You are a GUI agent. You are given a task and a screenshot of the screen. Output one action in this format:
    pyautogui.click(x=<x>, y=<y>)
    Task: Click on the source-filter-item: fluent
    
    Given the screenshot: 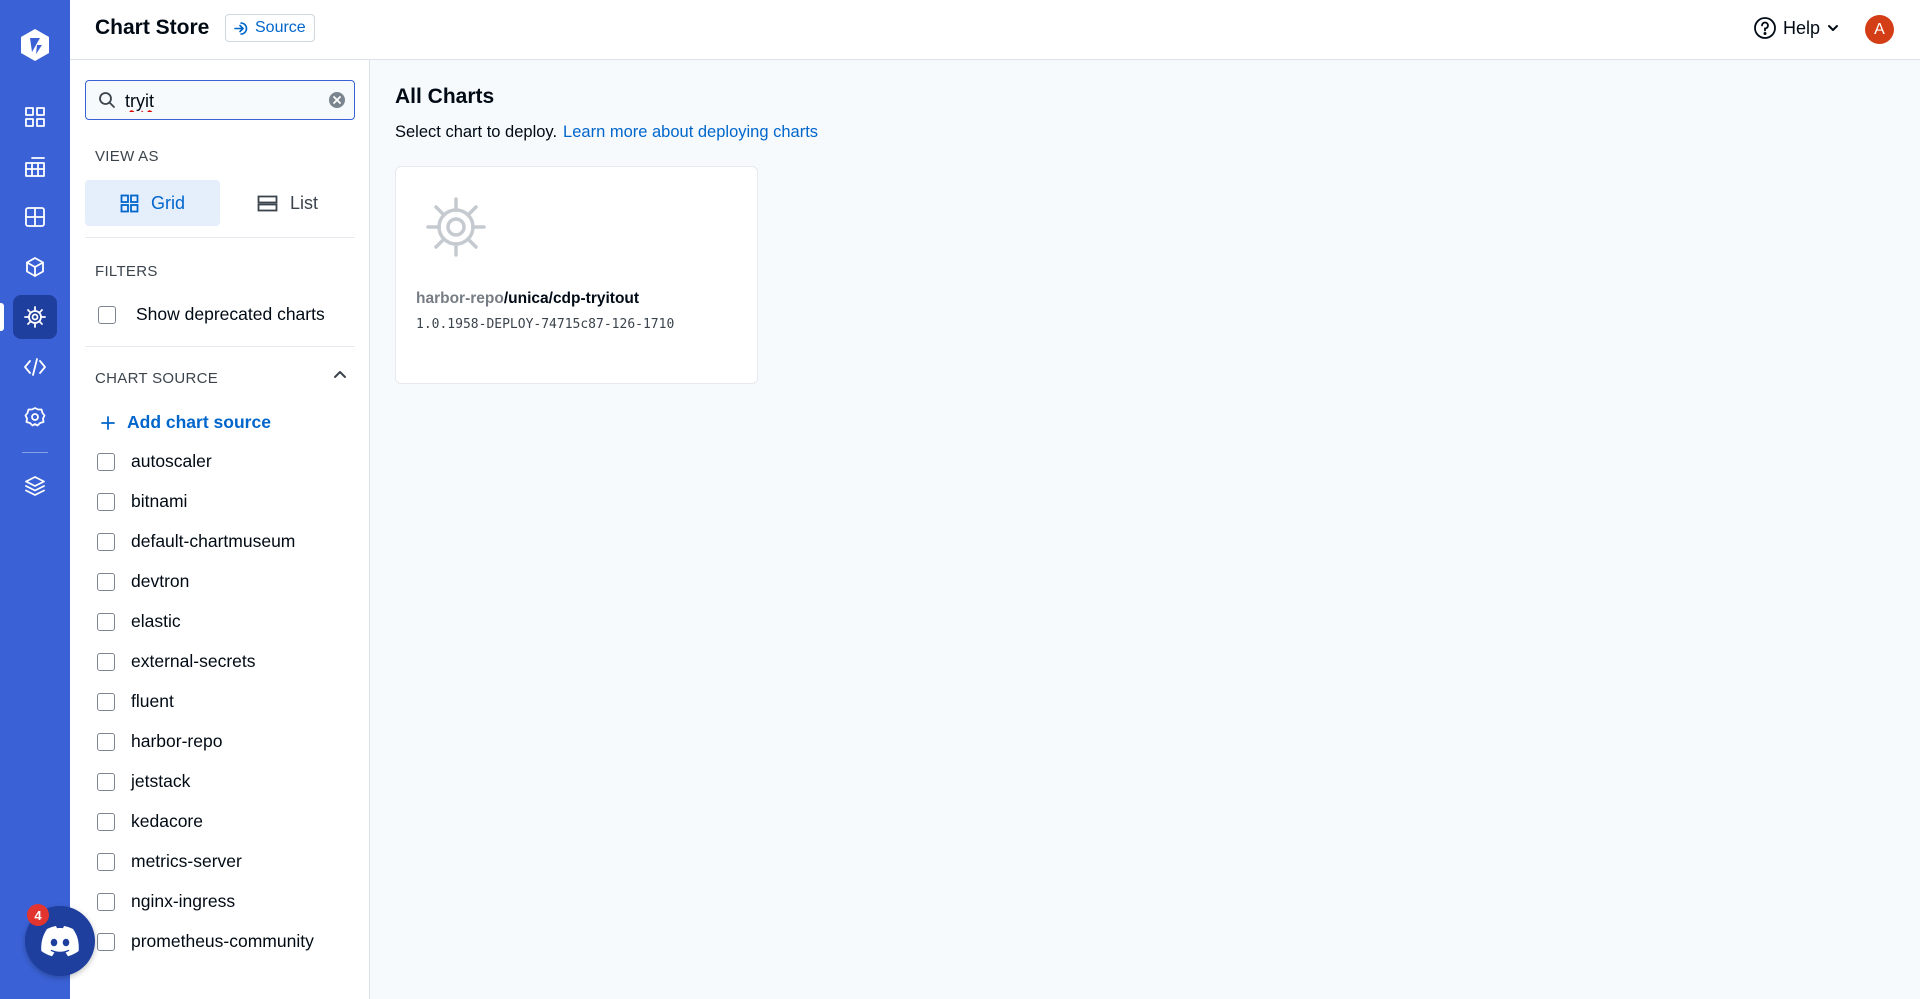 What is the action you would take?
    pyautogui.click(x=135, y=701)
    